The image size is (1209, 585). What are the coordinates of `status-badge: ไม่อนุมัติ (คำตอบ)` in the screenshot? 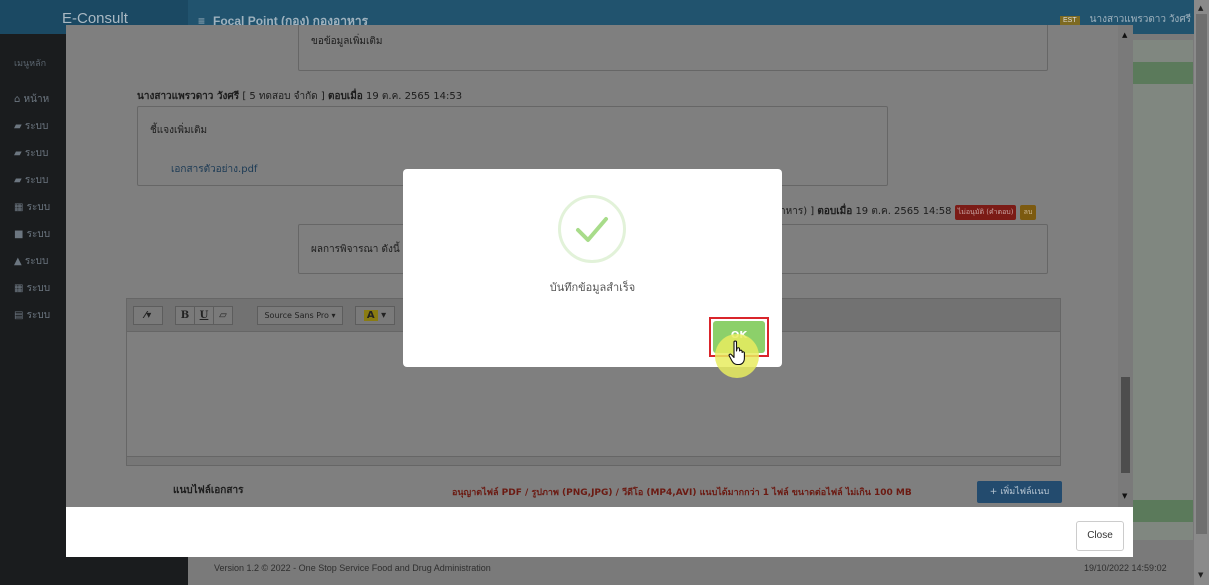 It's located at (985, 212).